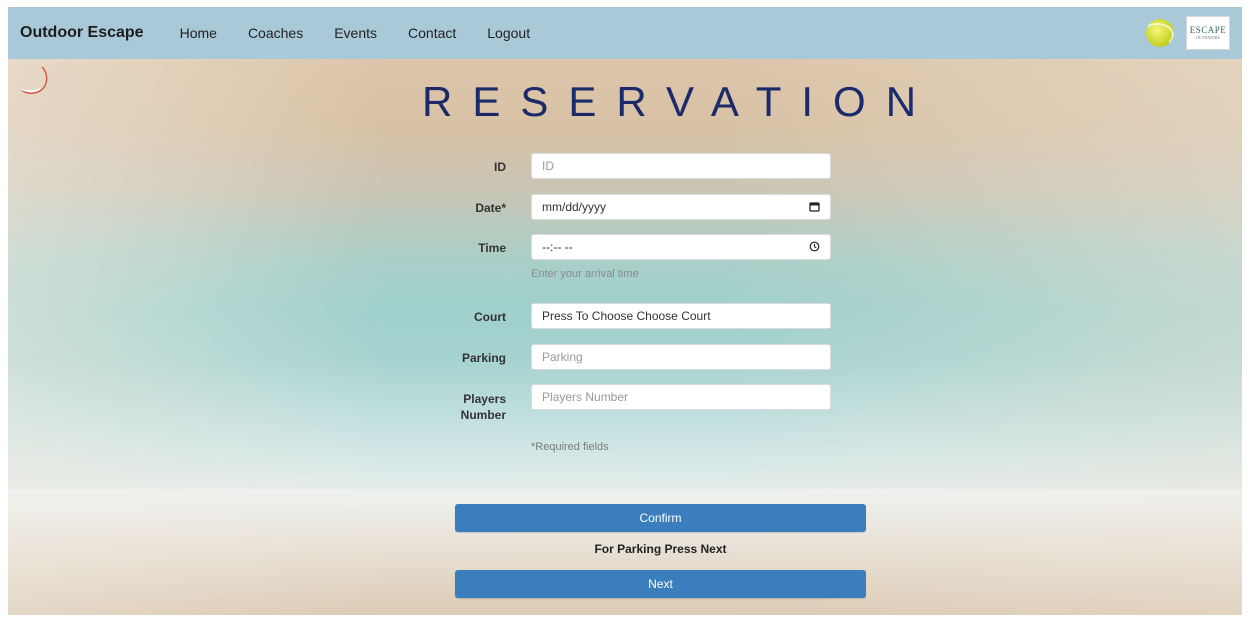  Describe the element at coordinates (500, 167) in the screenshot. I see `id-label: ID` at that location.